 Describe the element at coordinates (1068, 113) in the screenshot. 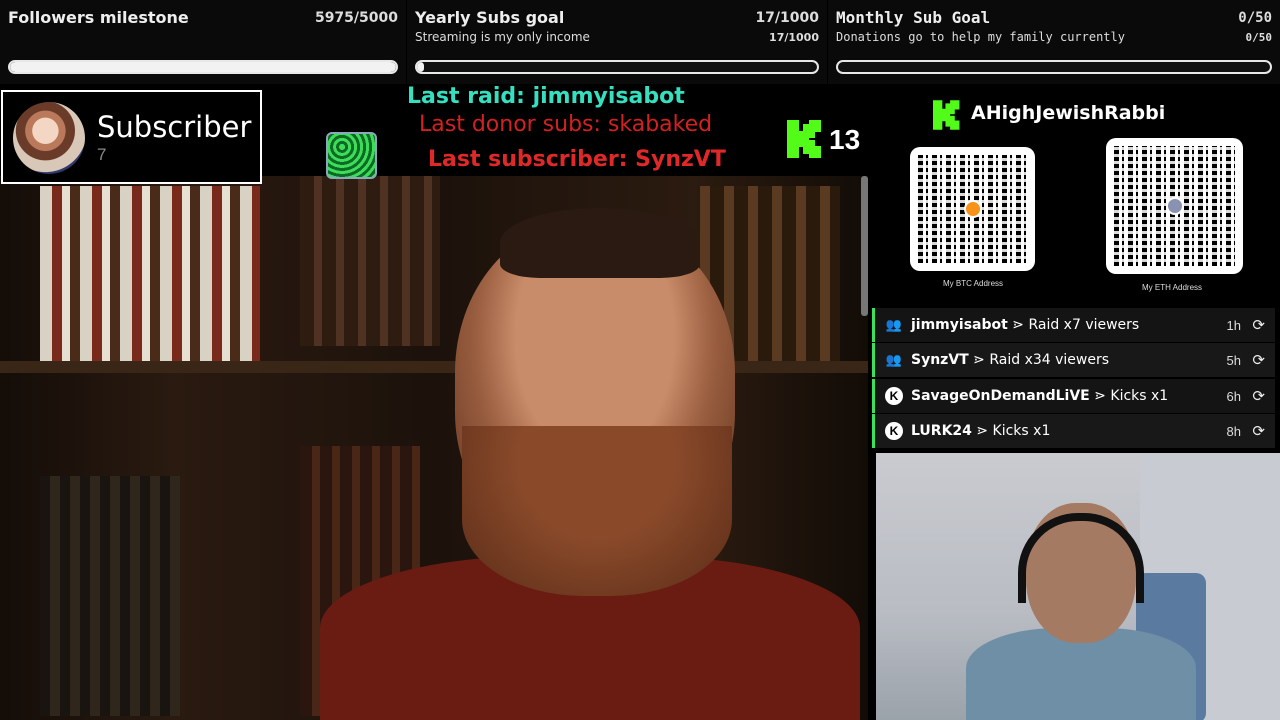

I see `channel-name: AHighJewishRabbi` at that location.